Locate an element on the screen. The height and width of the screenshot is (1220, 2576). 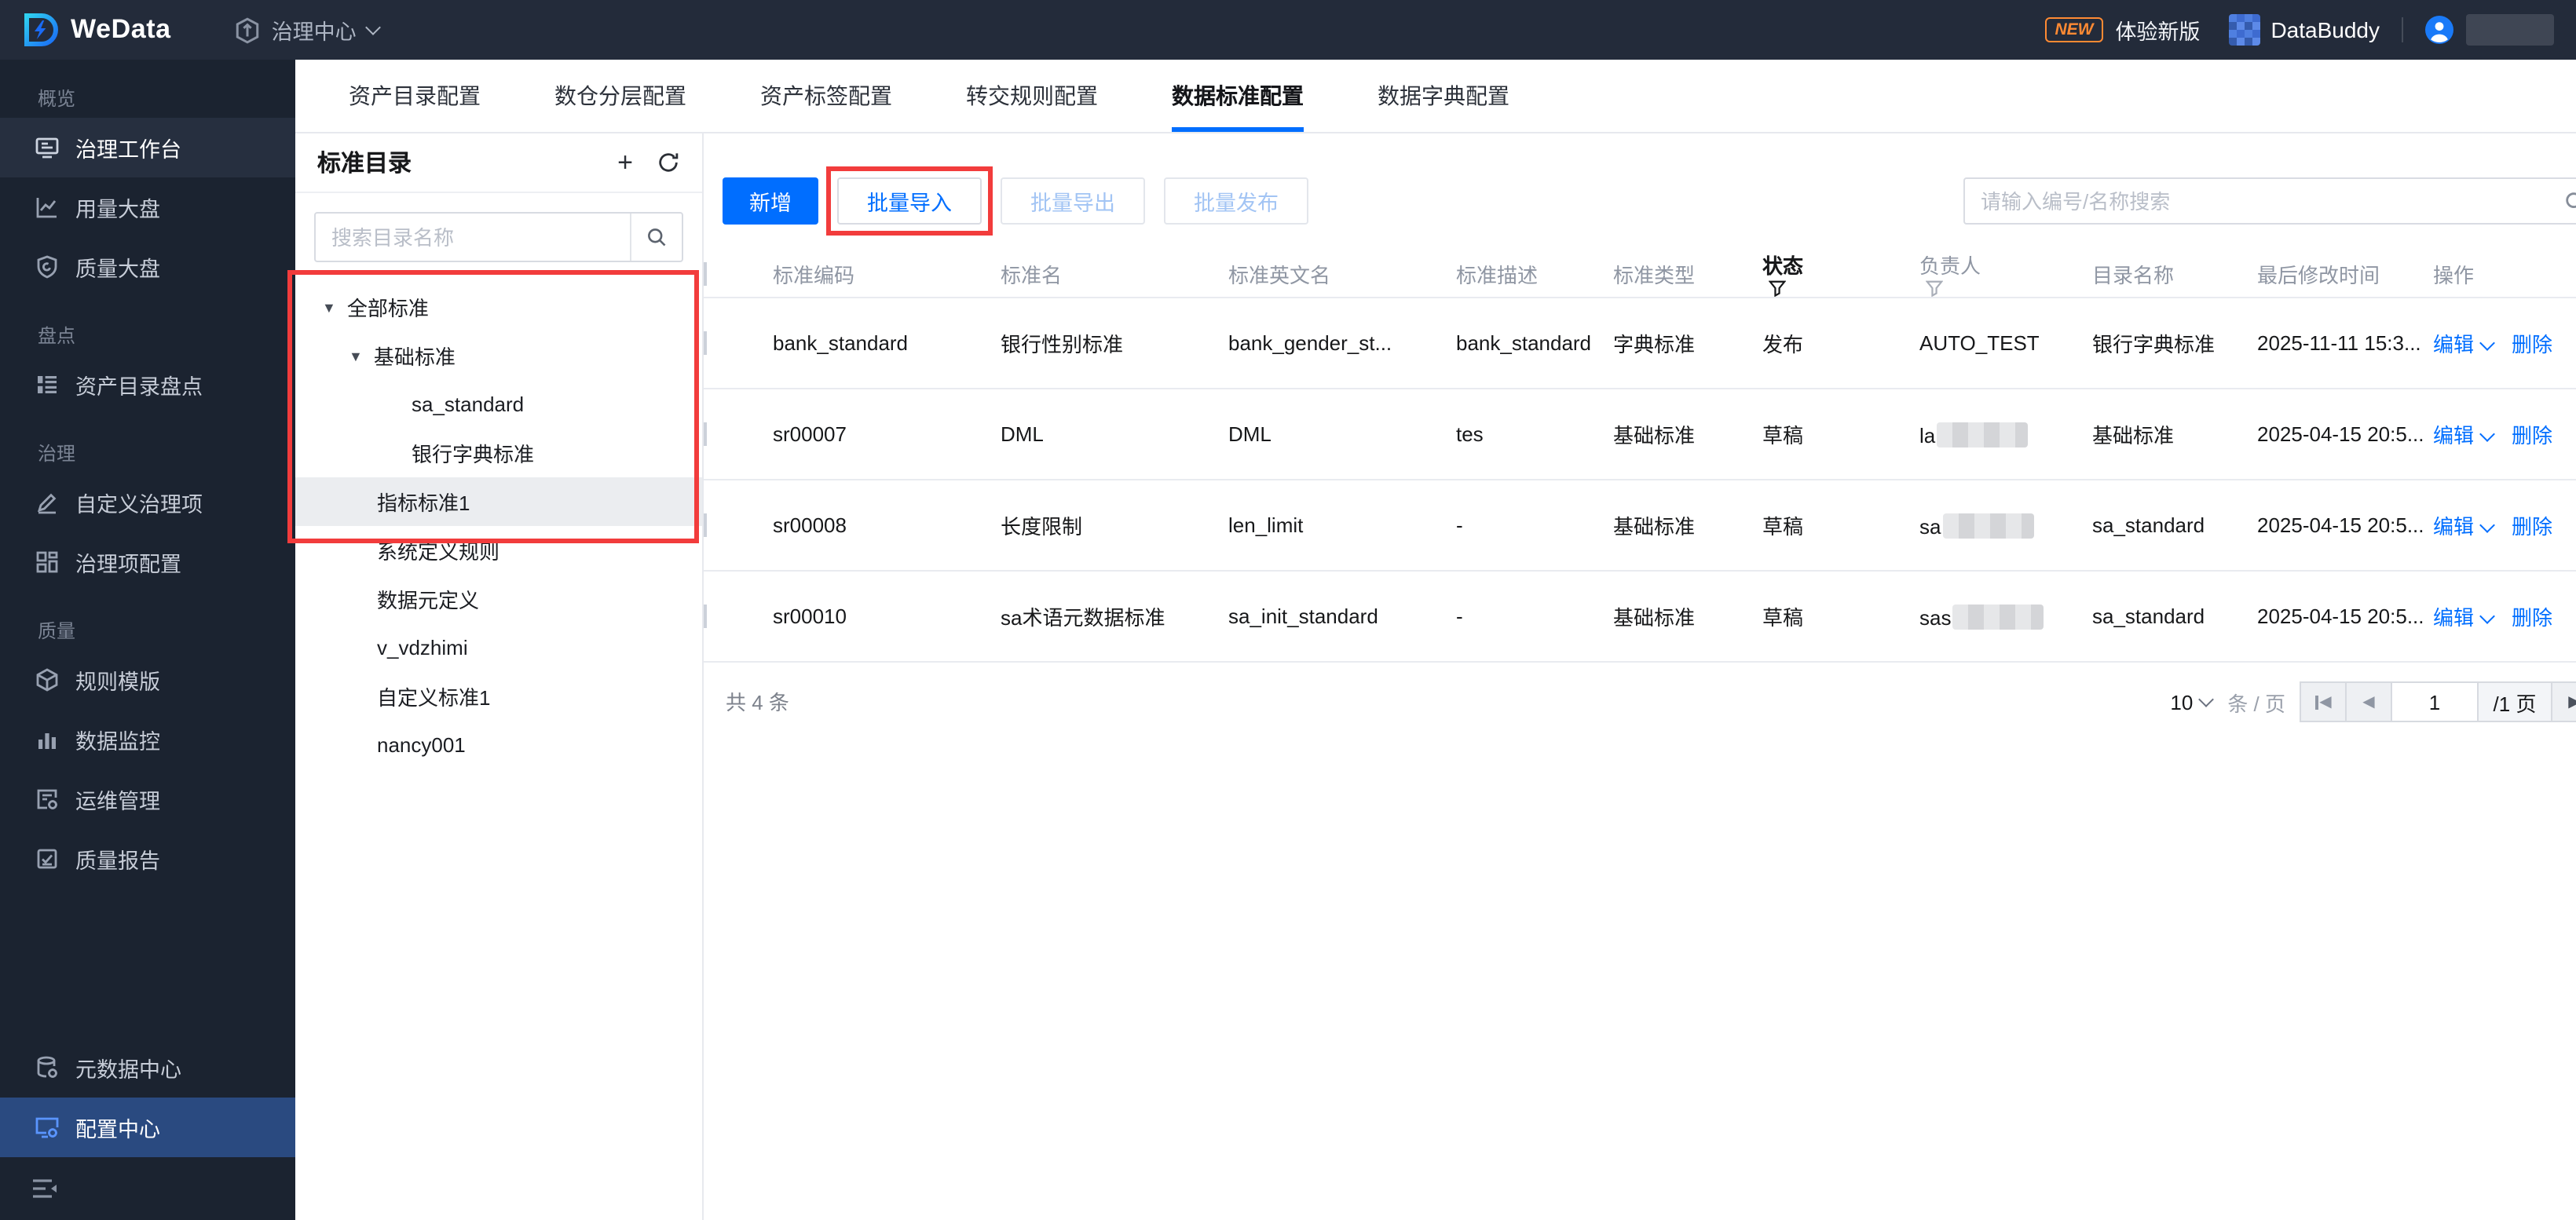
tab-asset-catalog-config: 资产目录配置 is located at coordinates (415, 96).